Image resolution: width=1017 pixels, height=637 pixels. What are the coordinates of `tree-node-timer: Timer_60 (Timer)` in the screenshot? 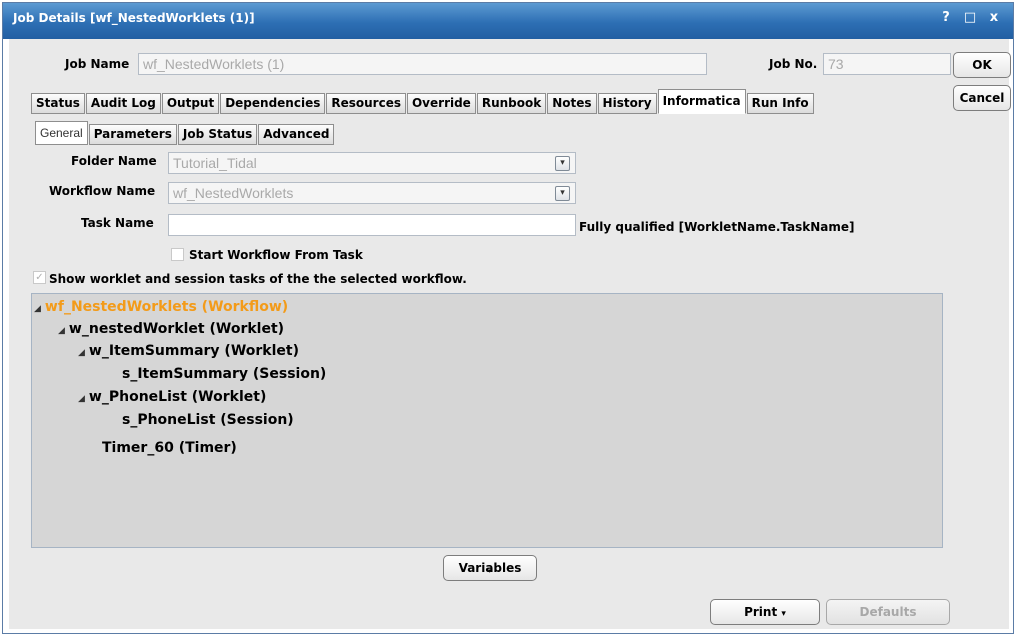 It's located at (169, 448).